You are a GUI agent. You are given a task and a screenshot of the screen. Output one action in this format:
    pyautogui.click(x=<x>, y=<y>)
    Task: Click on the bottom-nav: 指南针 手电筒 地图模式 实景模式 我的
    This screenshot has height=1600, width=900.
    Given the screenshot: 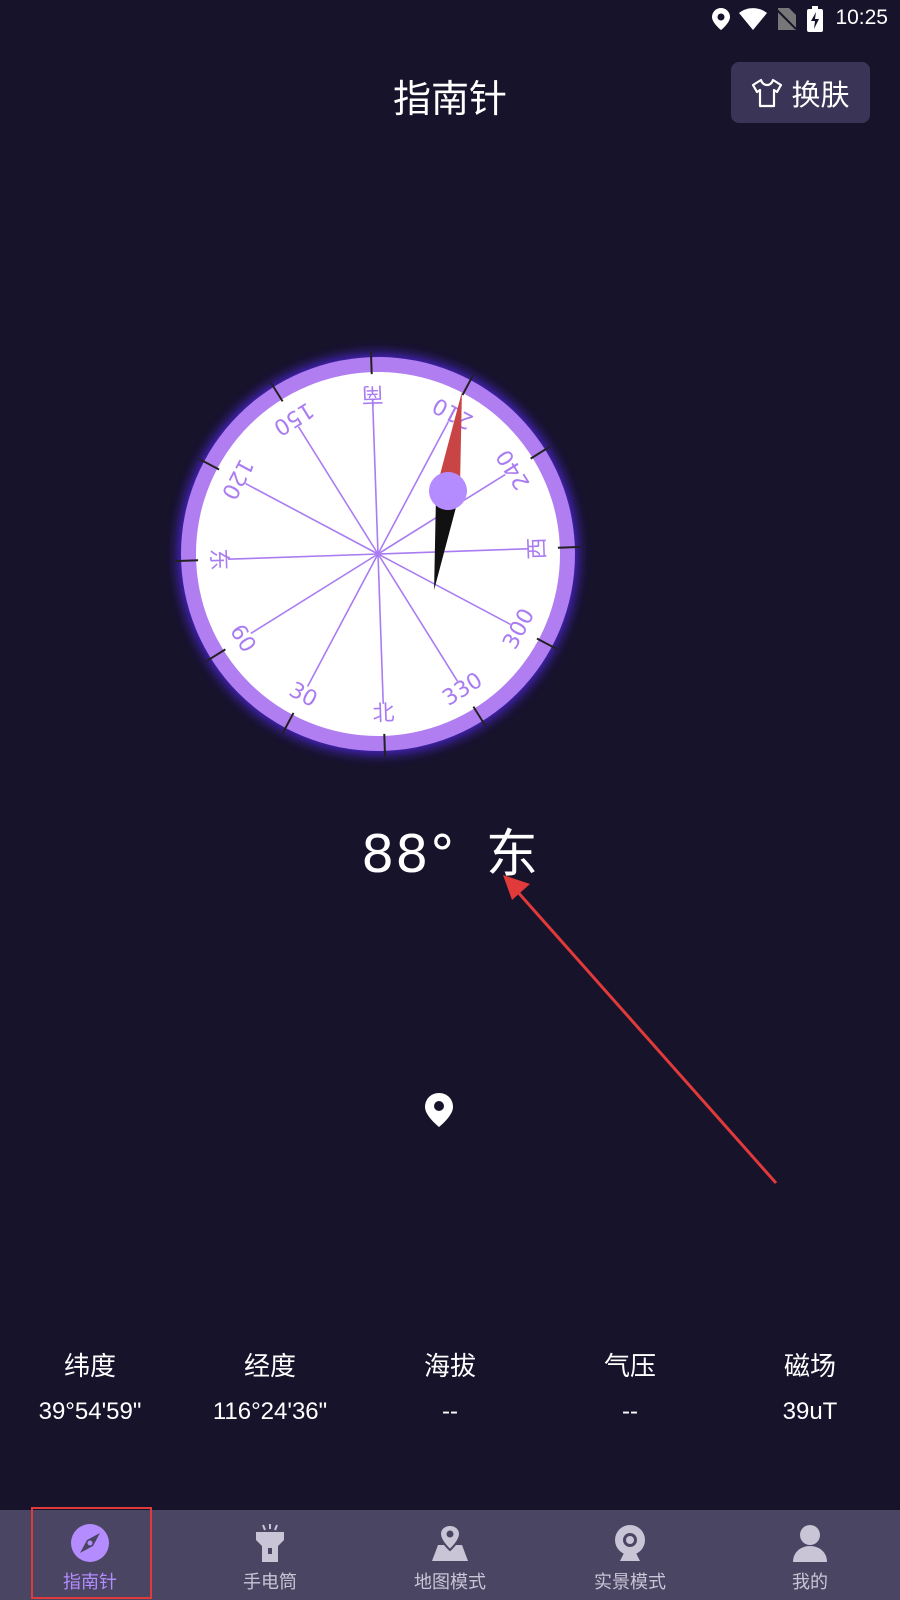 What is the action you would take?
    pyautogui.click(x=450, y=1555)
    